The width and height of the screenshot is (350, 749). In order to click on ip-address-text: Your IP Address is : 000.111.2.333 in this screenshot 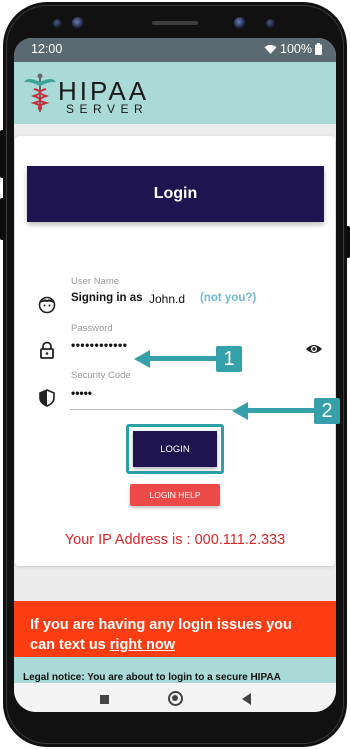, I will do `click(175, 540)`.